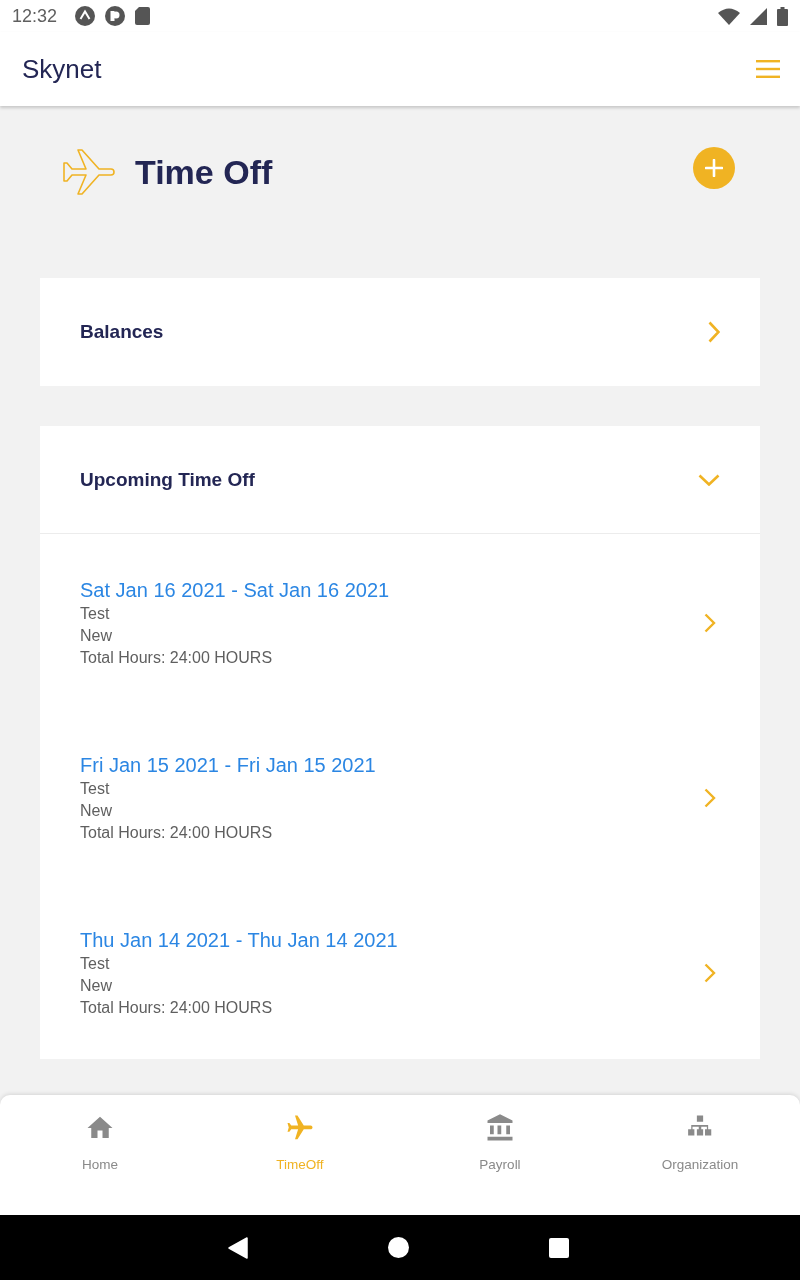  Describe the element at coordinates (392, 590) in the screenshot. I see `date-range-link: Sat Jan 16 2021 - Sat Jan 16 2021` at that location.